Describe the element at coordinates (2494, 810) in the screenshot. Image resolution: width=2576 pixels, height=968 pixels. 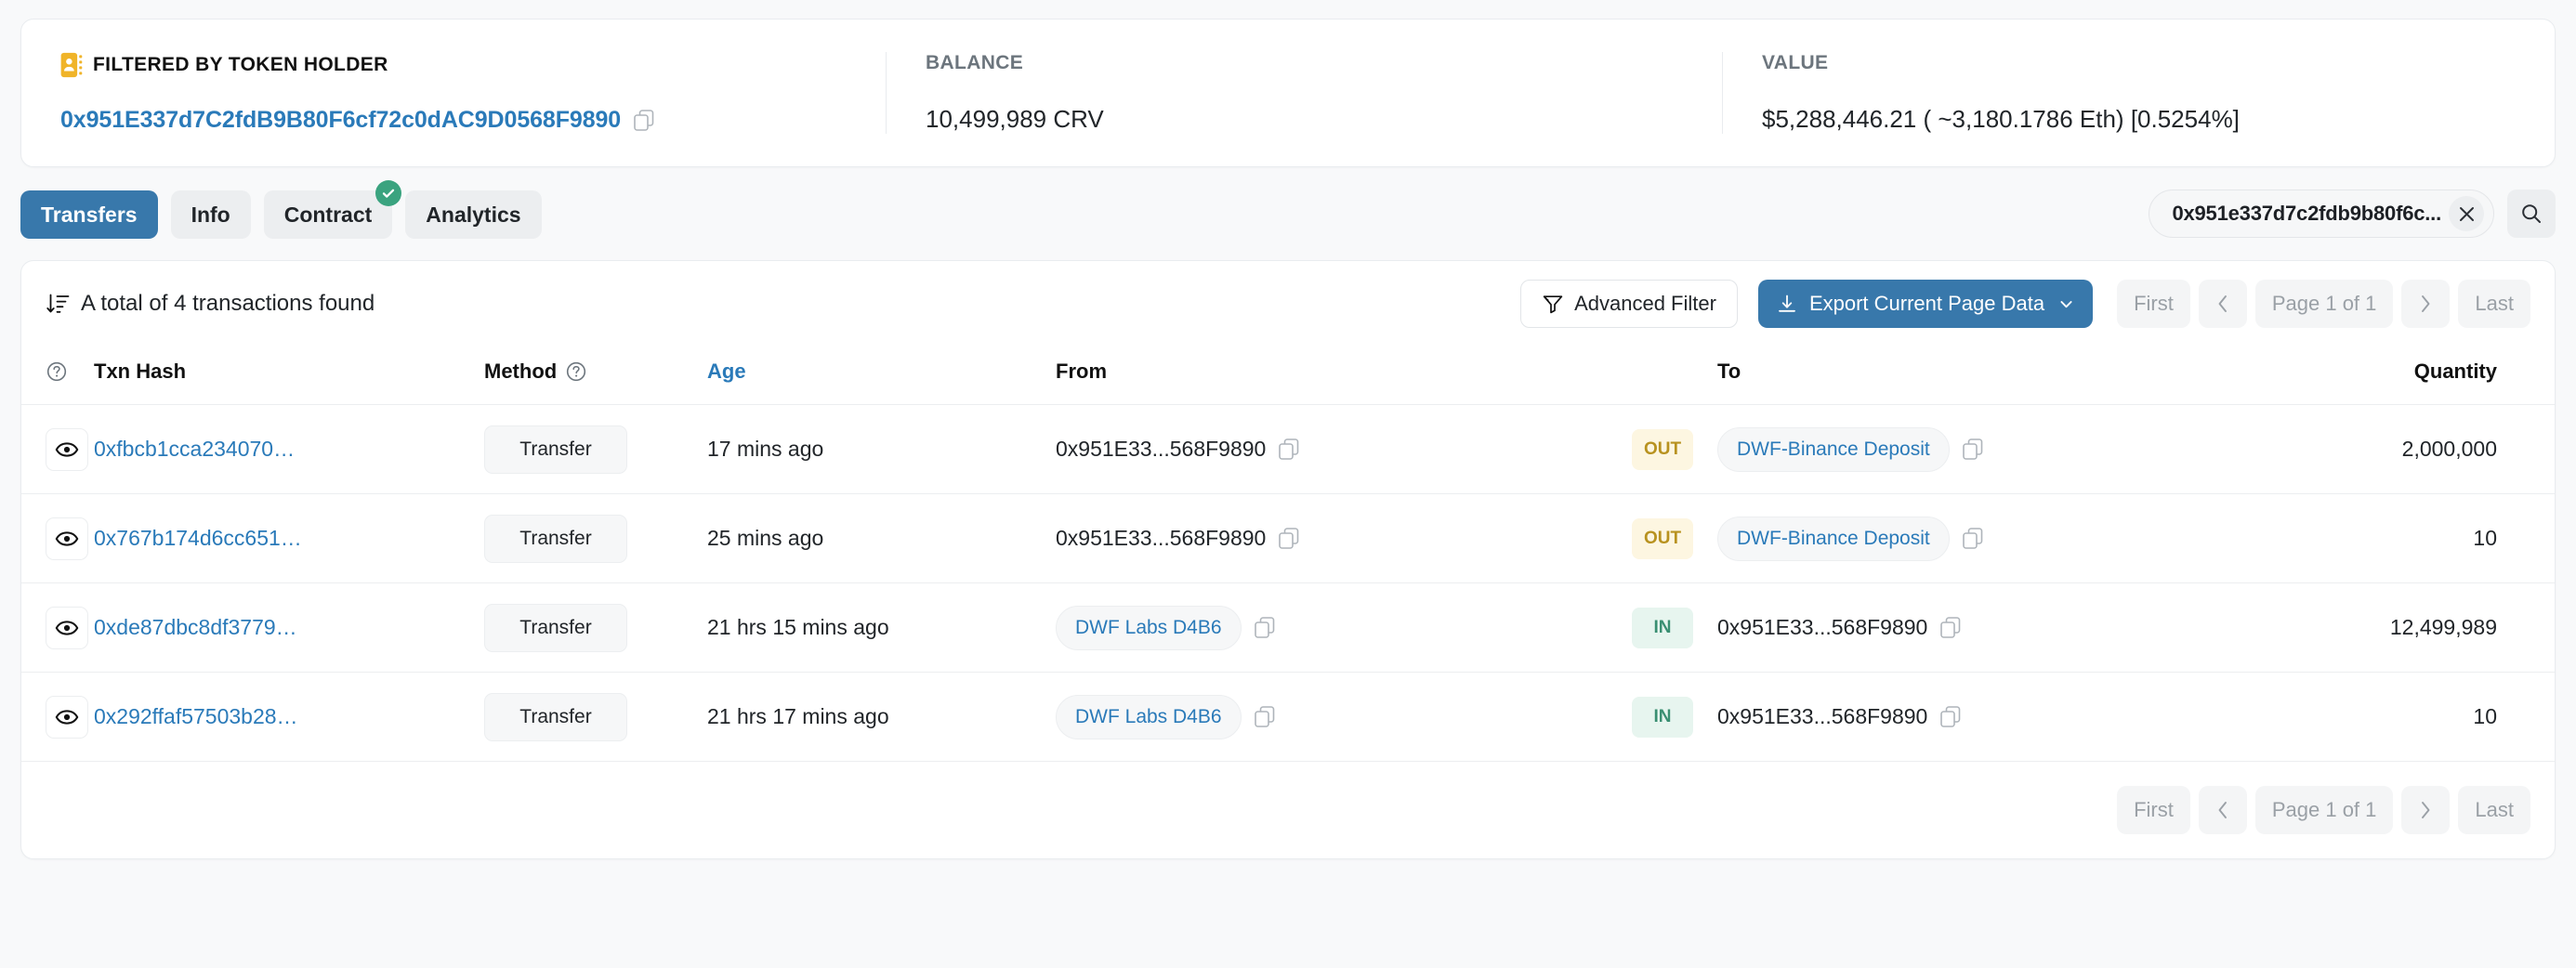
I see `pagination-last-button-bottom: Last` at that location.